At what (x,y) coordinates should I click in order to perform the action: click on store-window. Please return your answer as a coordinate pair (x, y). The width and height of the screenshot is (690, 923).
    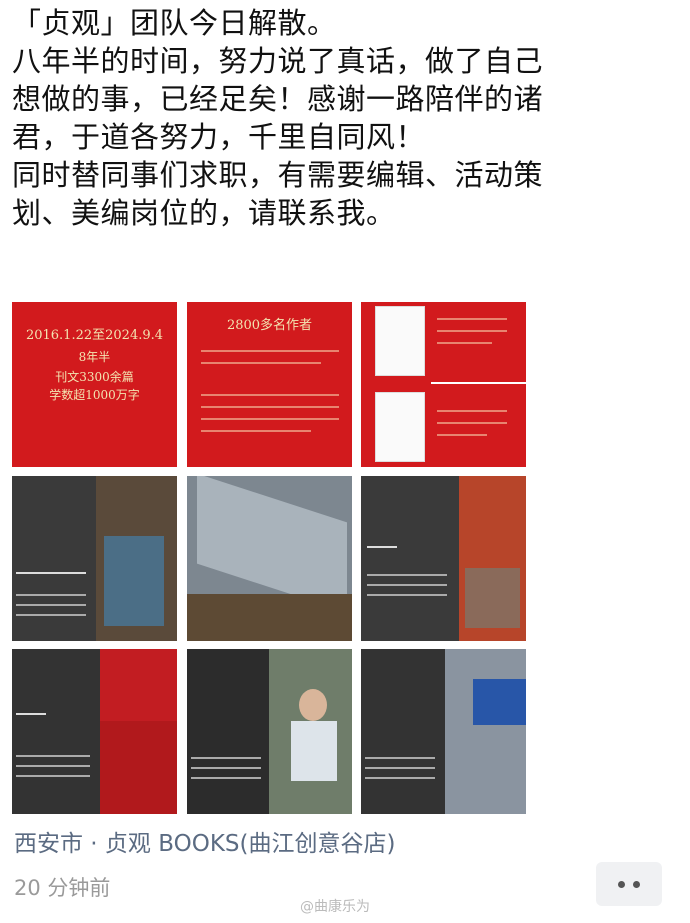
    Looking at the image, I should click on (134, 581).